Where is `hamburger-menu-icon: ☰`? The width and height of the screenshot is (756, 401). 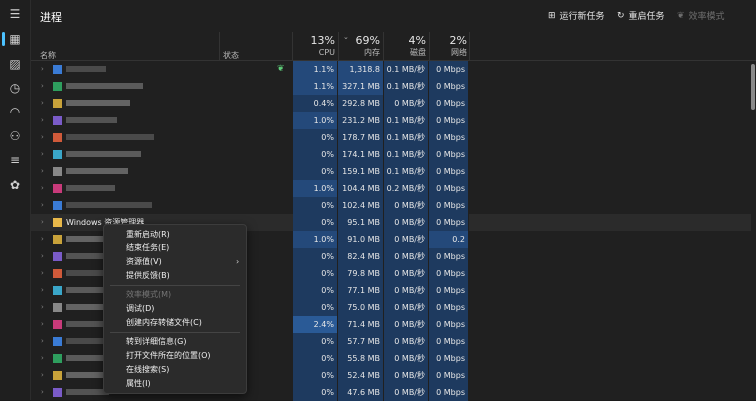
hamburger-menu-icon: ☰ is located at coordinates (15, 14).